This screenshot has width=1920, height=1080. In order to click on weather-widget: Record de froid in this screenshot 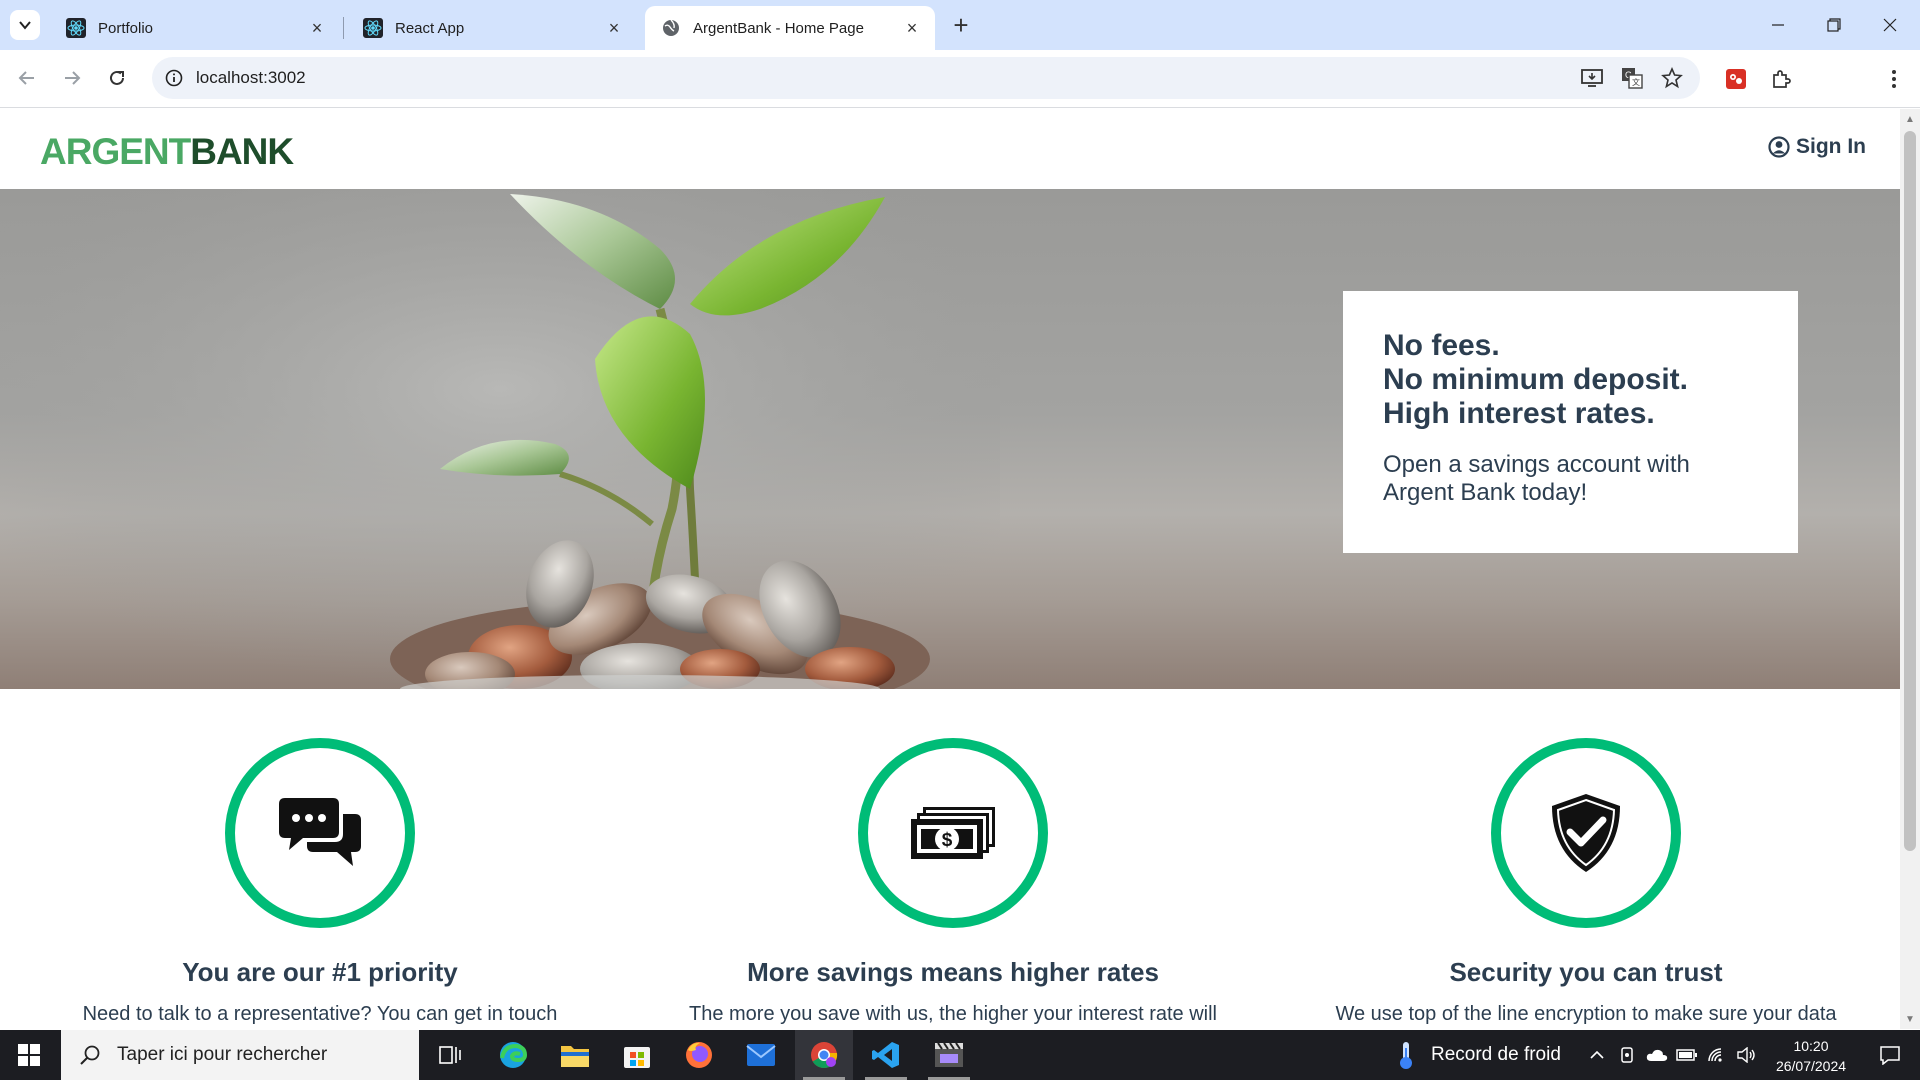, I will do `click(1478, 1055)`.